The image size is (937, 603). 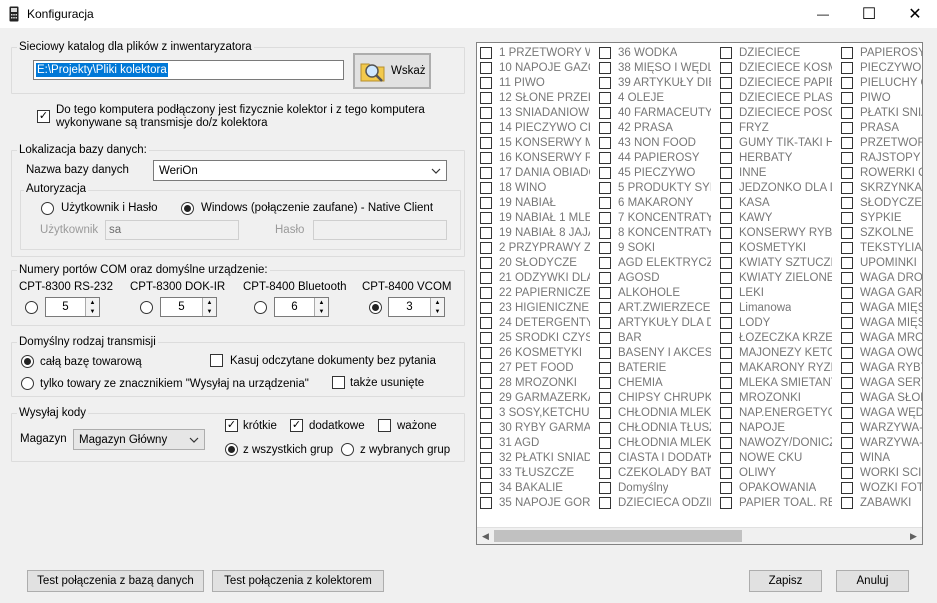 I want to click on group-list-item: 24 DETERGENTY, so click(x=535, y=322).